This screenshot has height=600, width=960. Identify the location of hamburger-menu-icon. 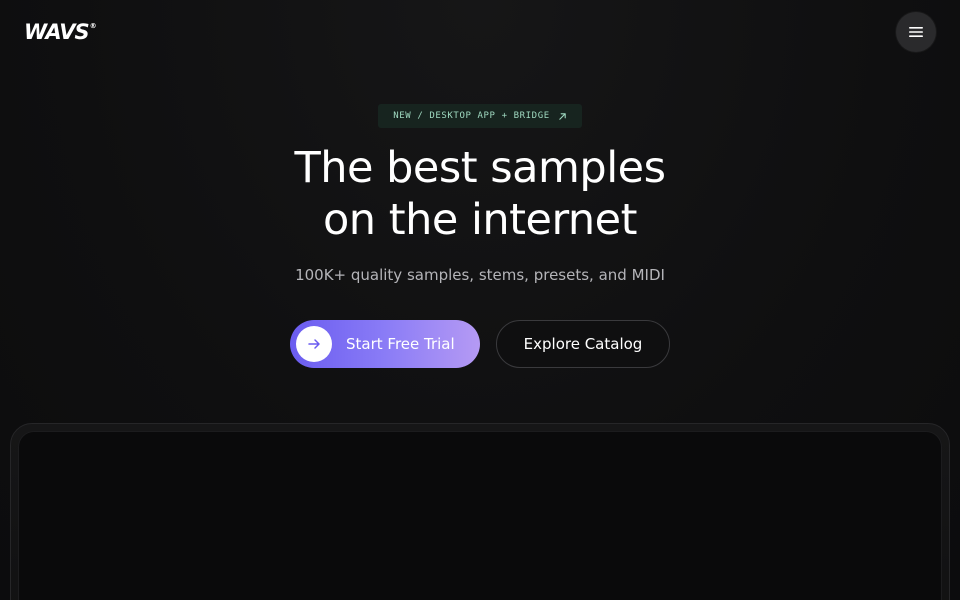
(916, 32).